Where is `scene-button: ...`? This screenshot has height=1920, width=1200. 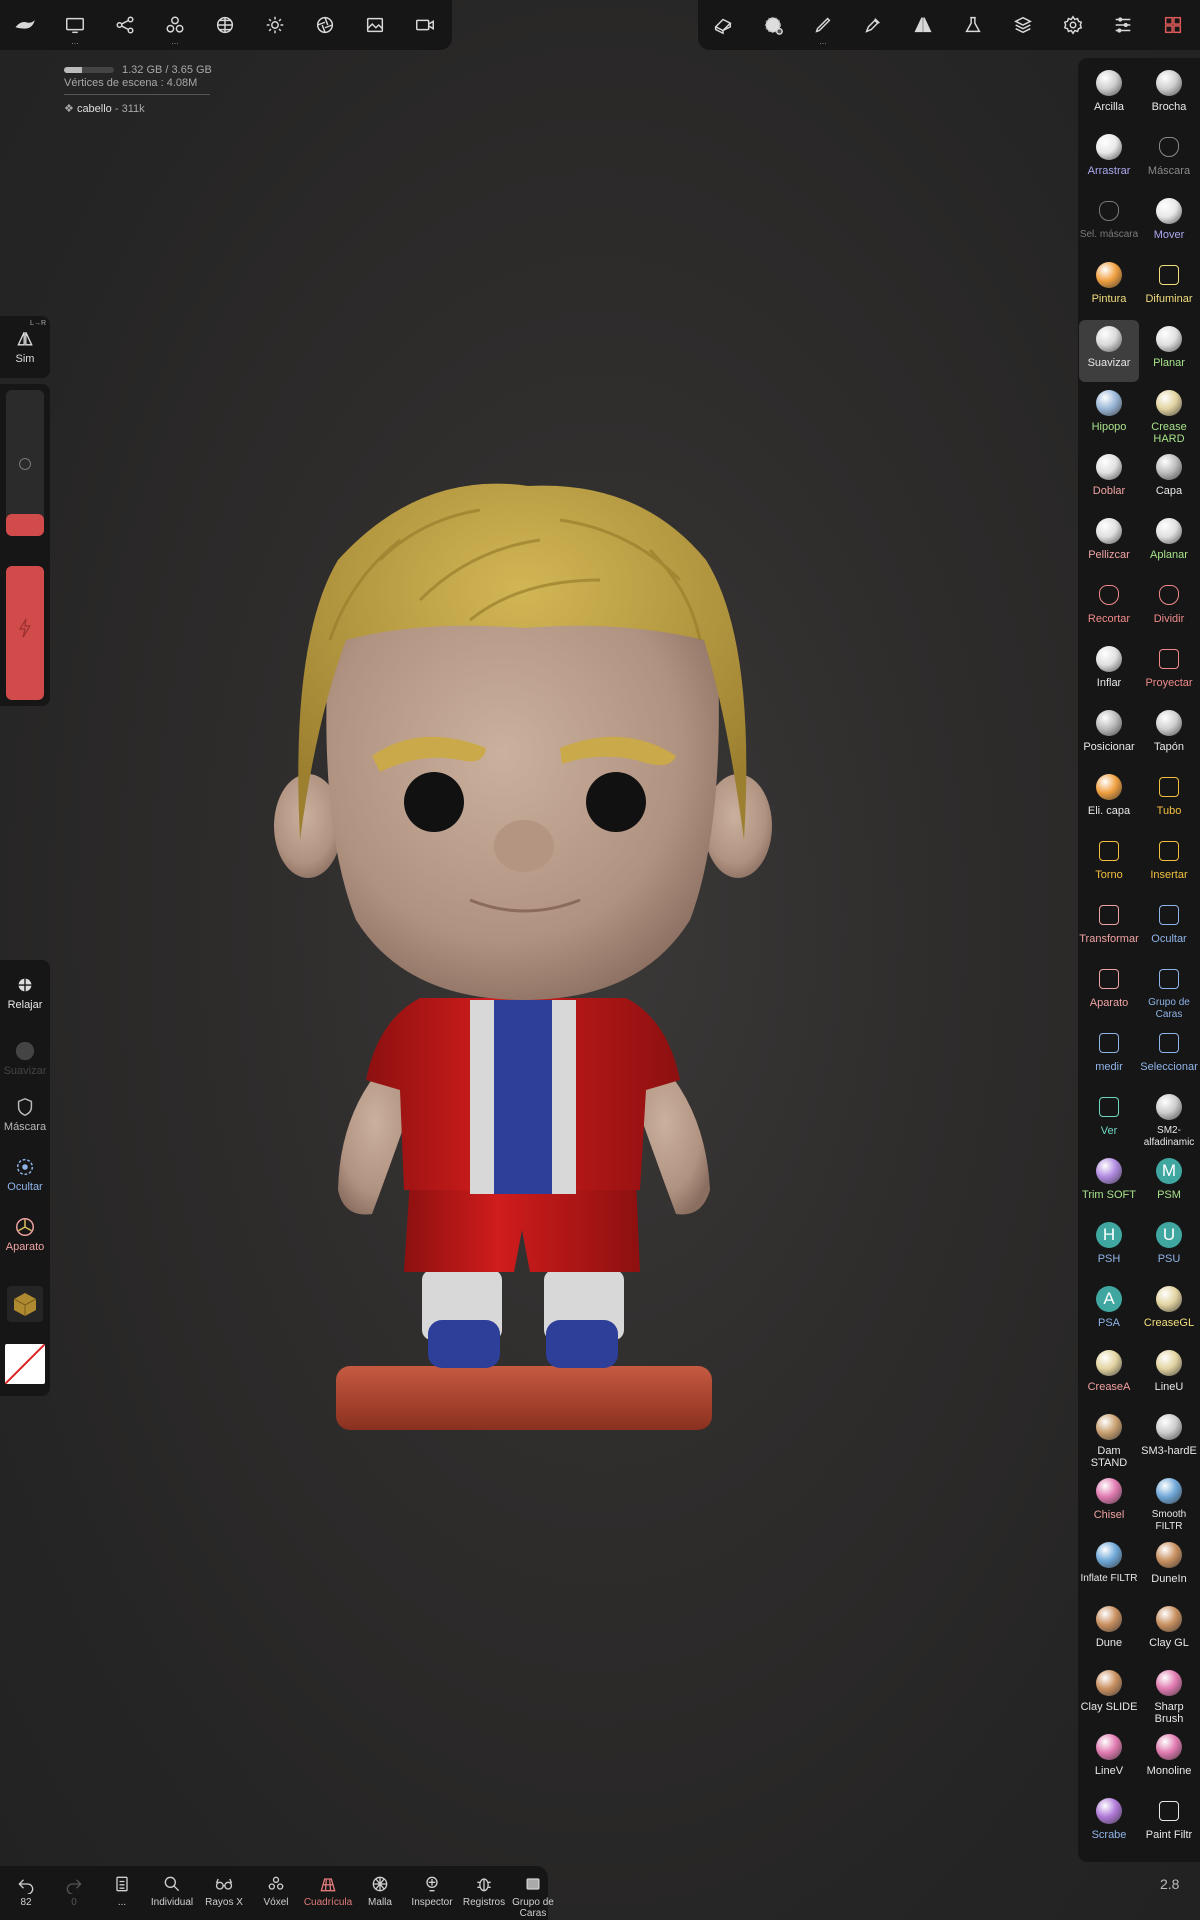 scene-button: ... is located at coordinates (75, 25).